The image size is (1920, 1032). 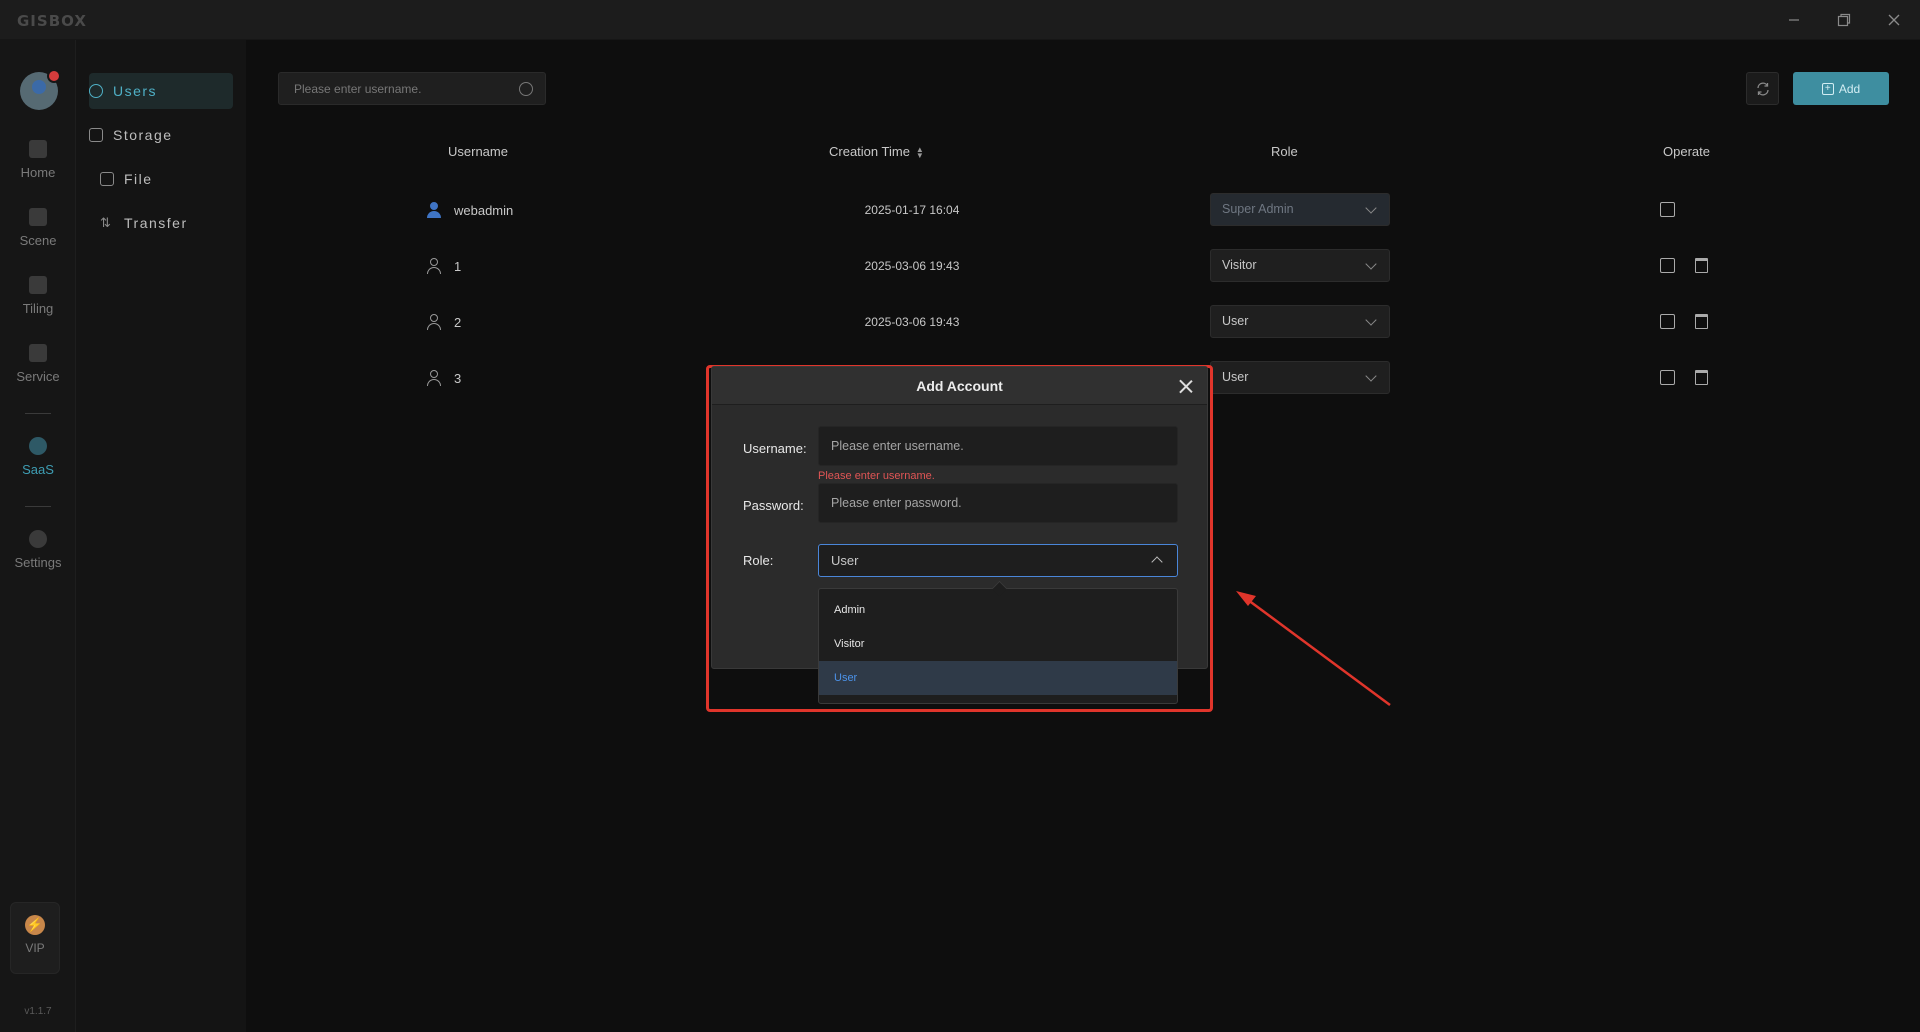 What do you see at coordinates (484, 210) in the screenshot?
I see `username-text: webadmin` at bounding box center [484, 210].